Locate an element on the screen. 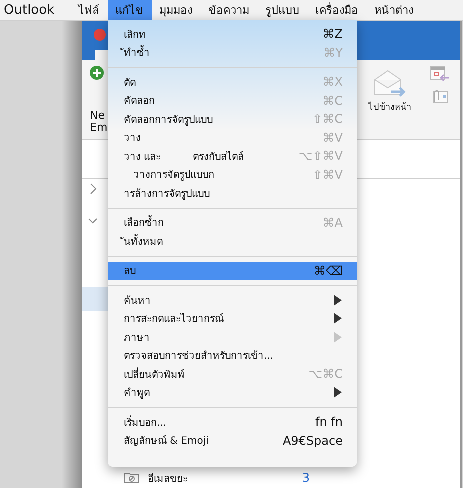 The height and width of the screenshot is (488, 463). shortcut-label: ⌘⌫ is located at coordinates (328, 271).